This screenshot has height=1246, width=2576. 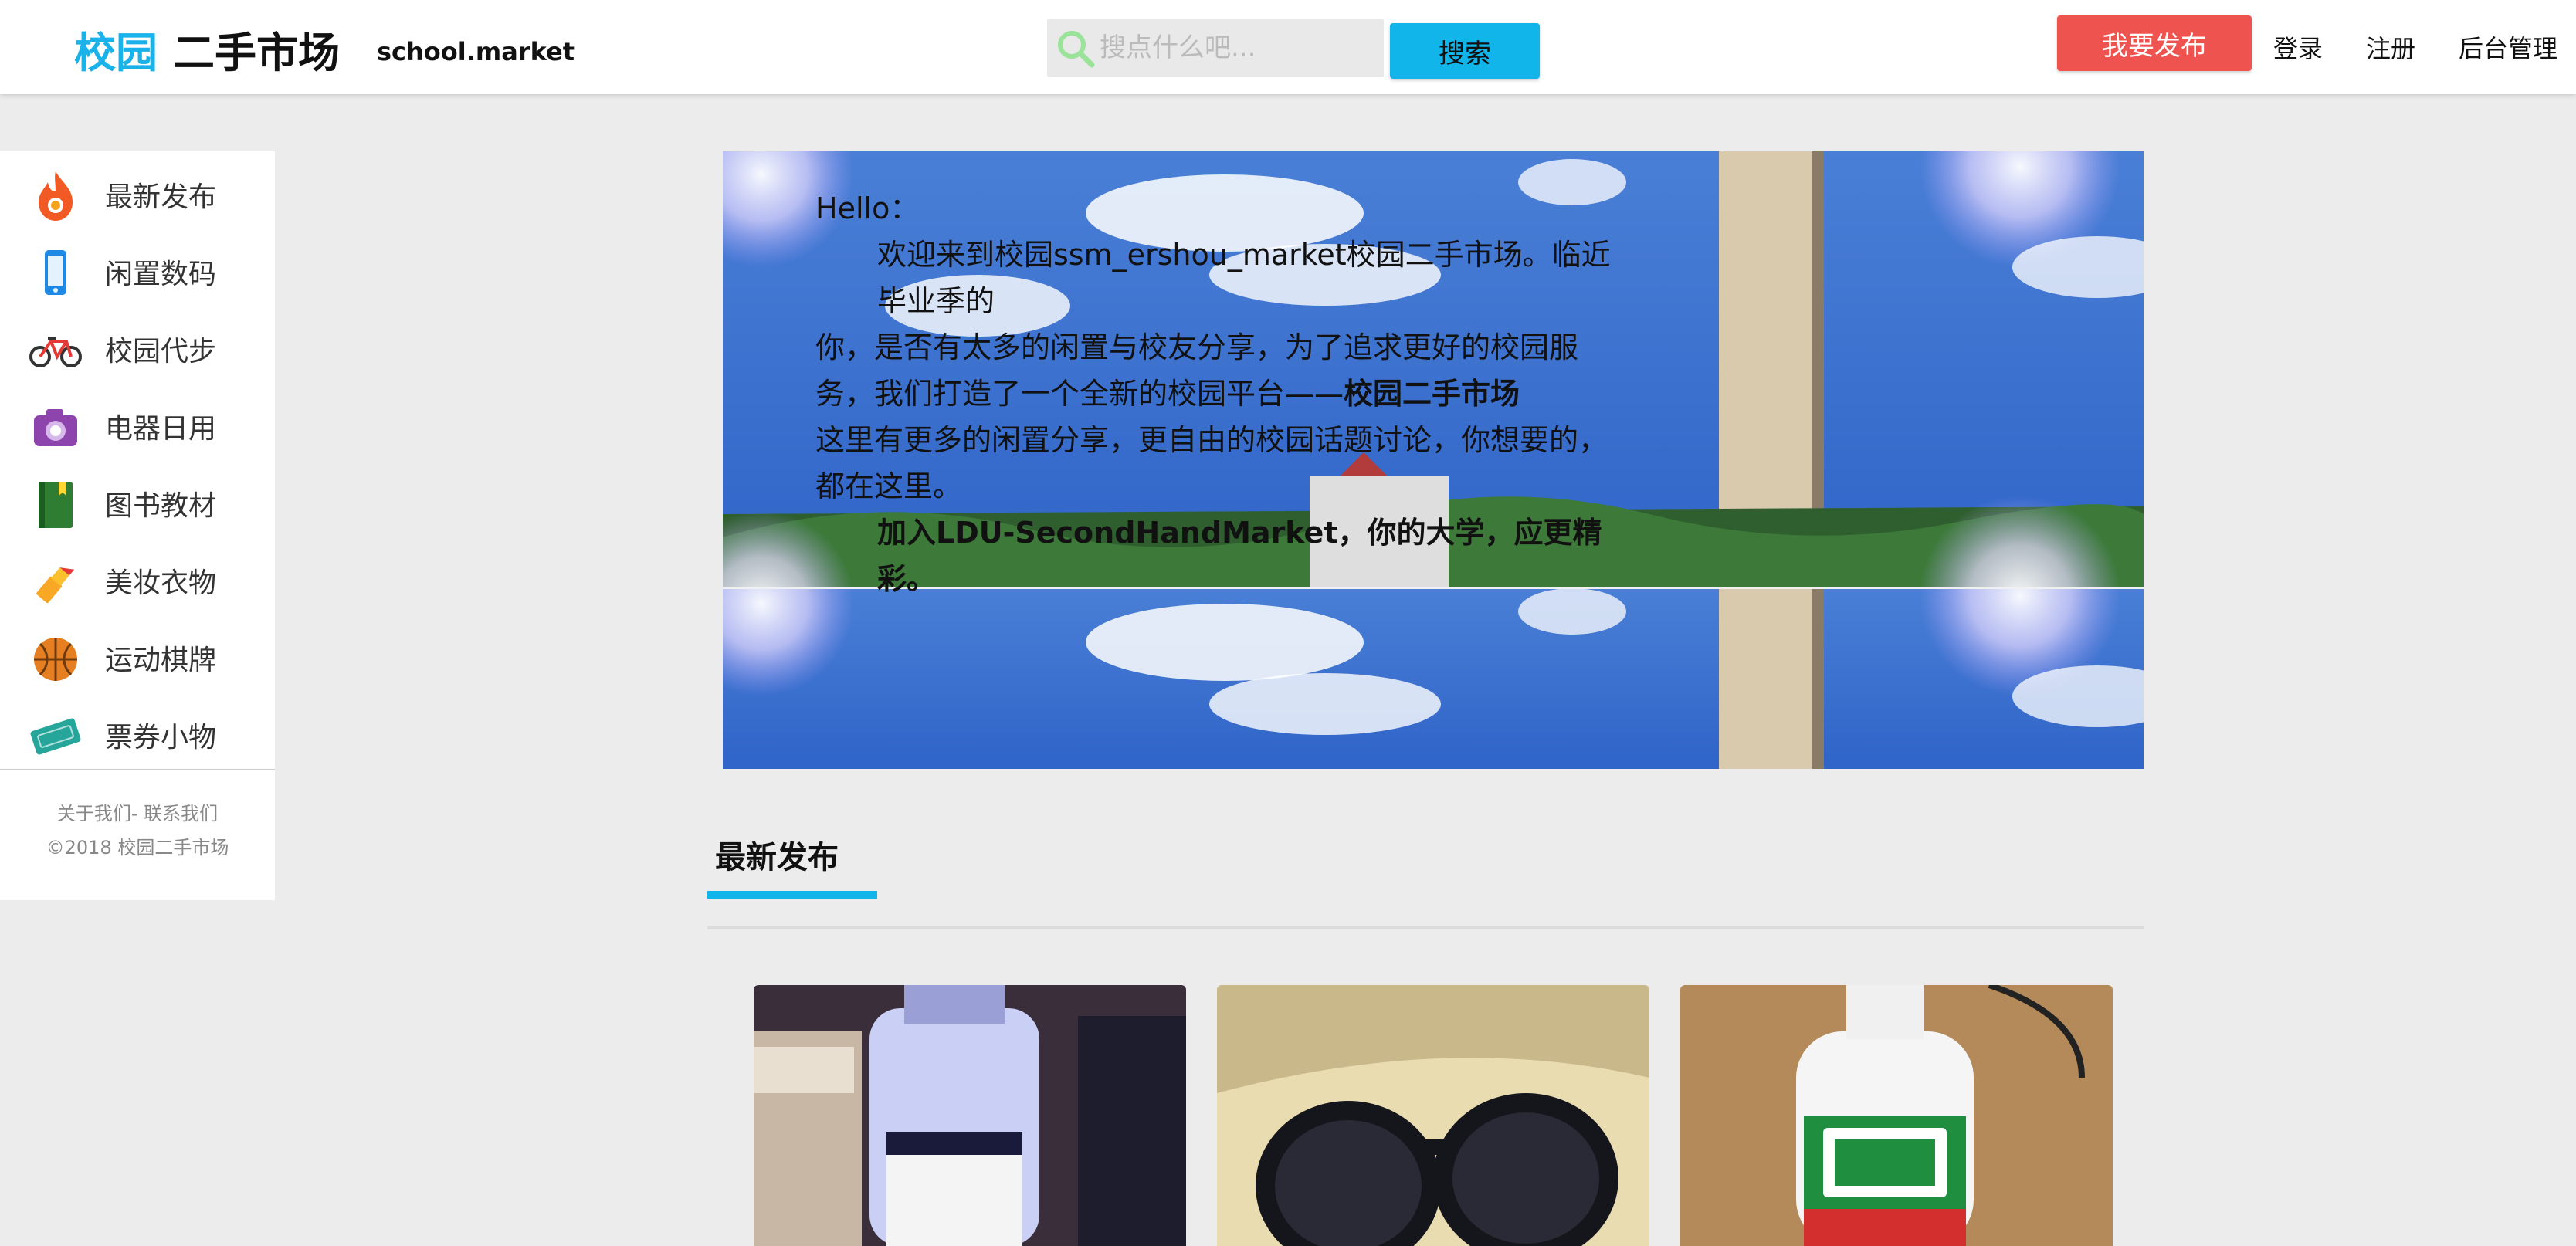 What do you see at coordinates (161, 583) in the screenshot?
I see `sidebar-item-label: 美妆衣物` at bounding box center [161, 583].